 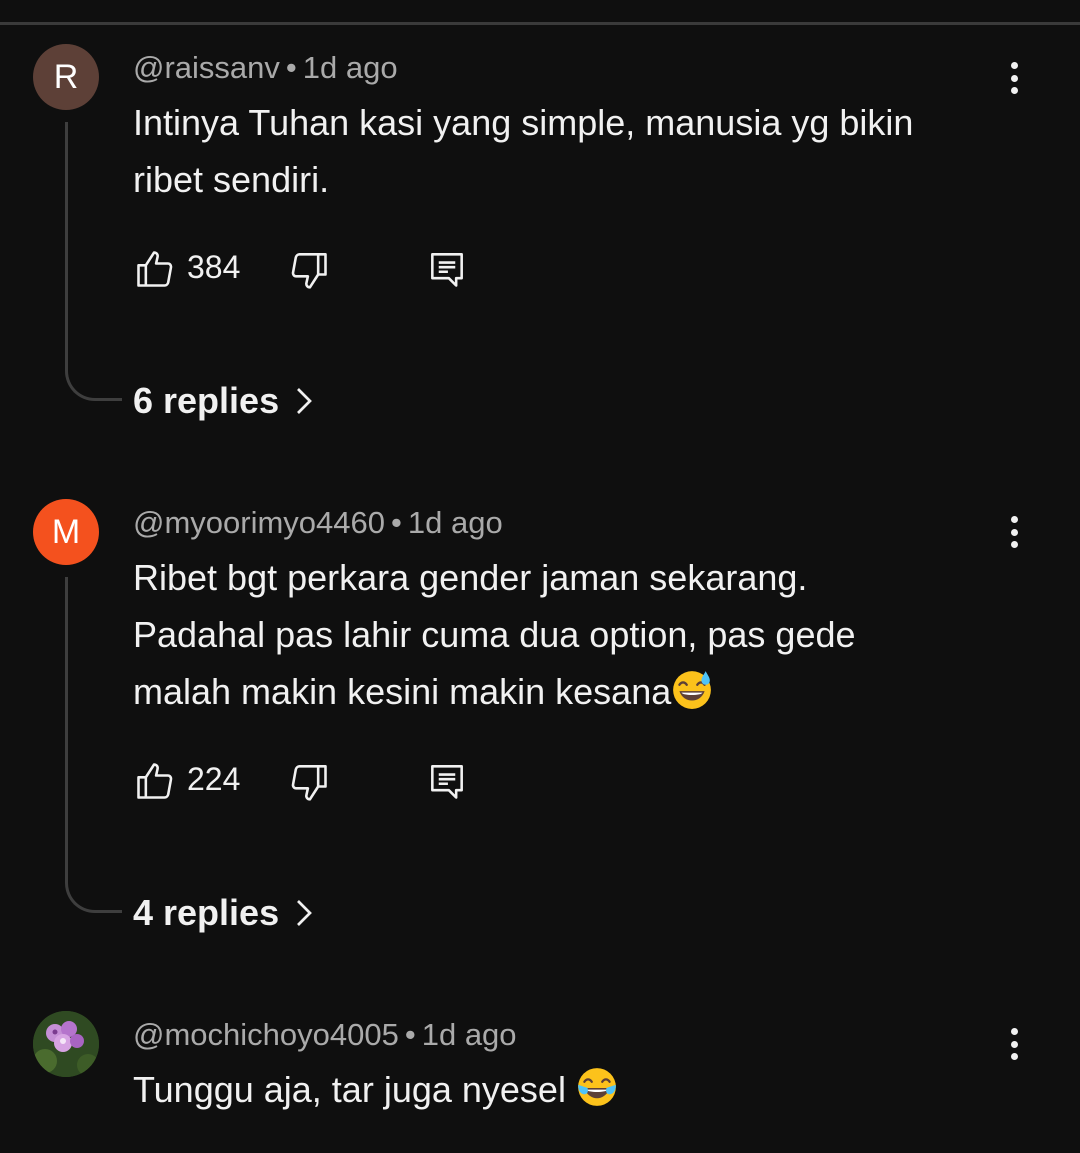 I want to click on like-count: 384, so click(x=214, y=267).